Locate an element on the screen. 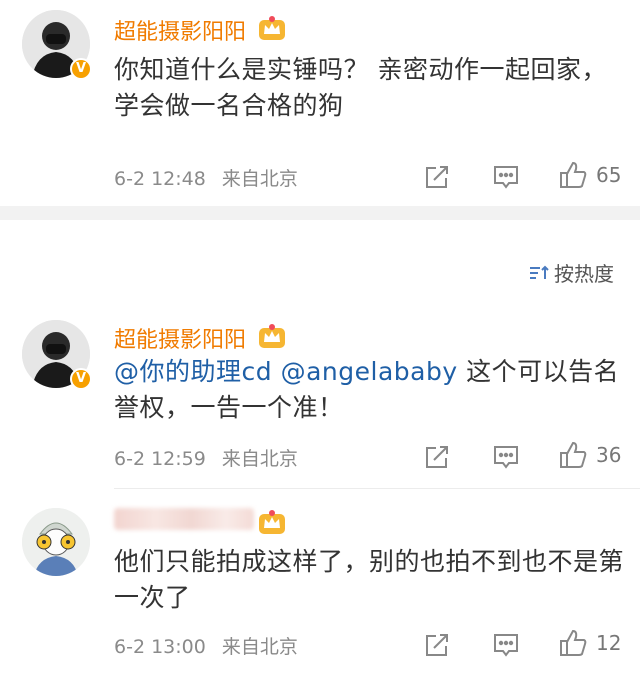  row-divider is located at coordinates (377, 488).